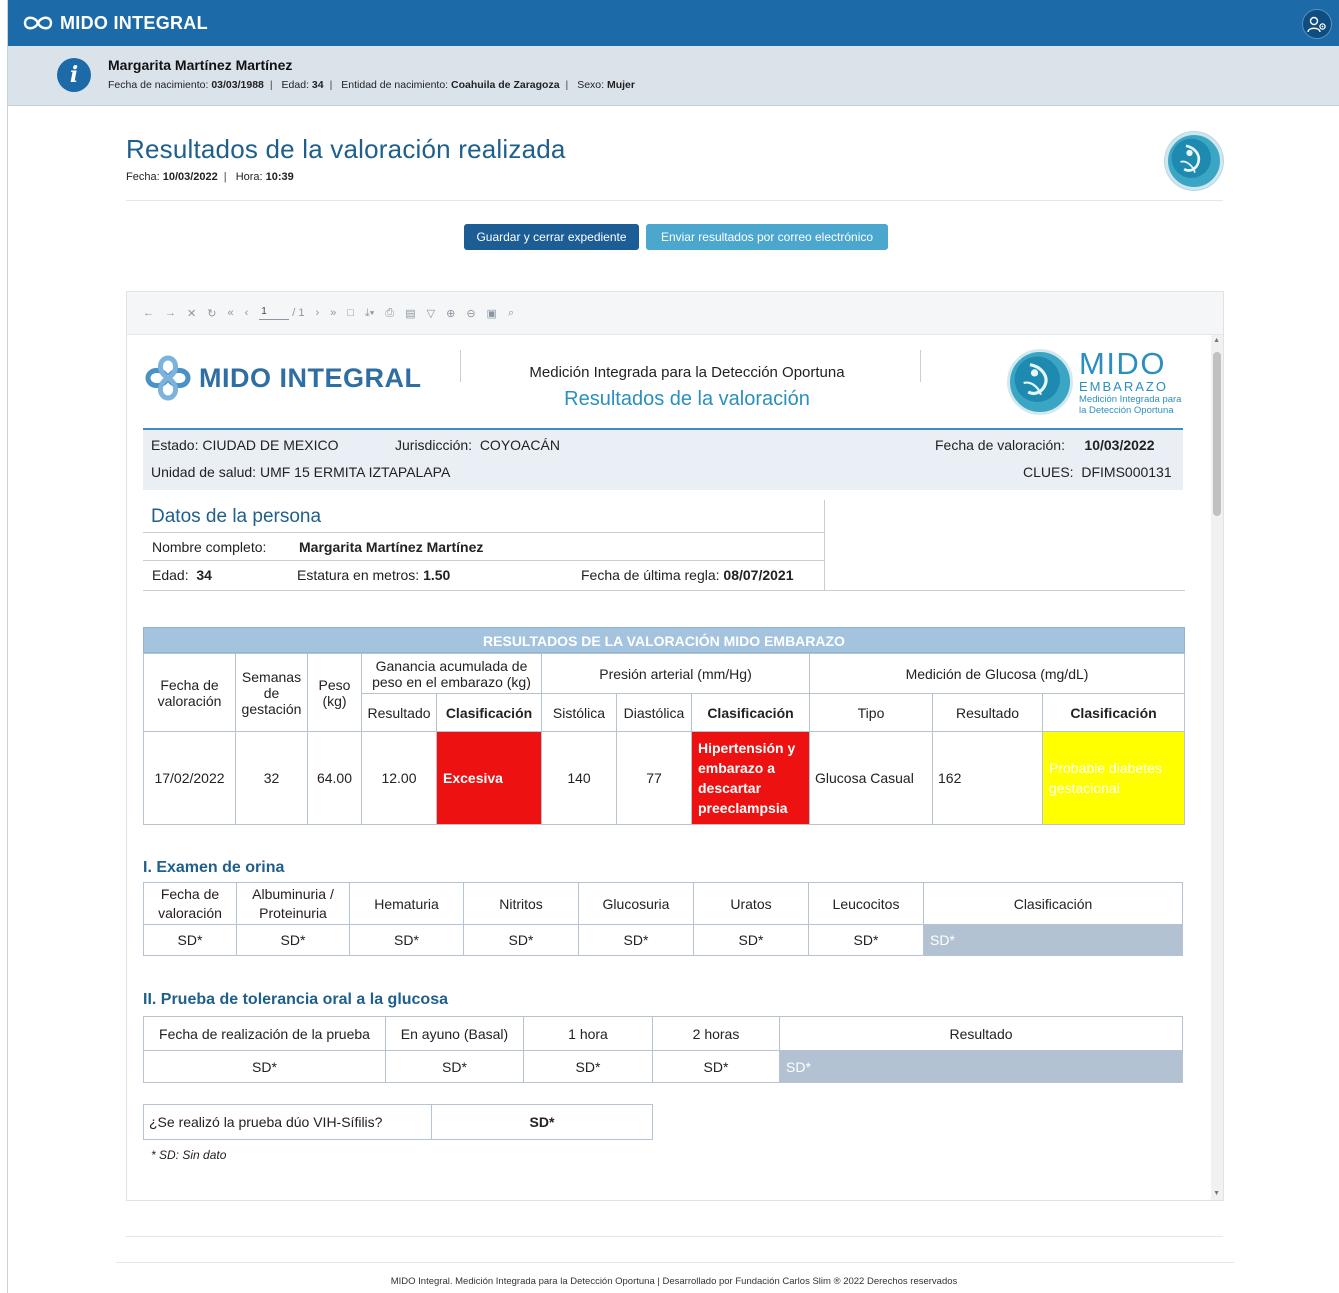 The width and height of the screenshot is (1339, 1293). What do you see at coordinates (489, 712) in the screenshot?
I see `col-ganancia-clasificacion: Clasificación` at bounding box center [489, 712].